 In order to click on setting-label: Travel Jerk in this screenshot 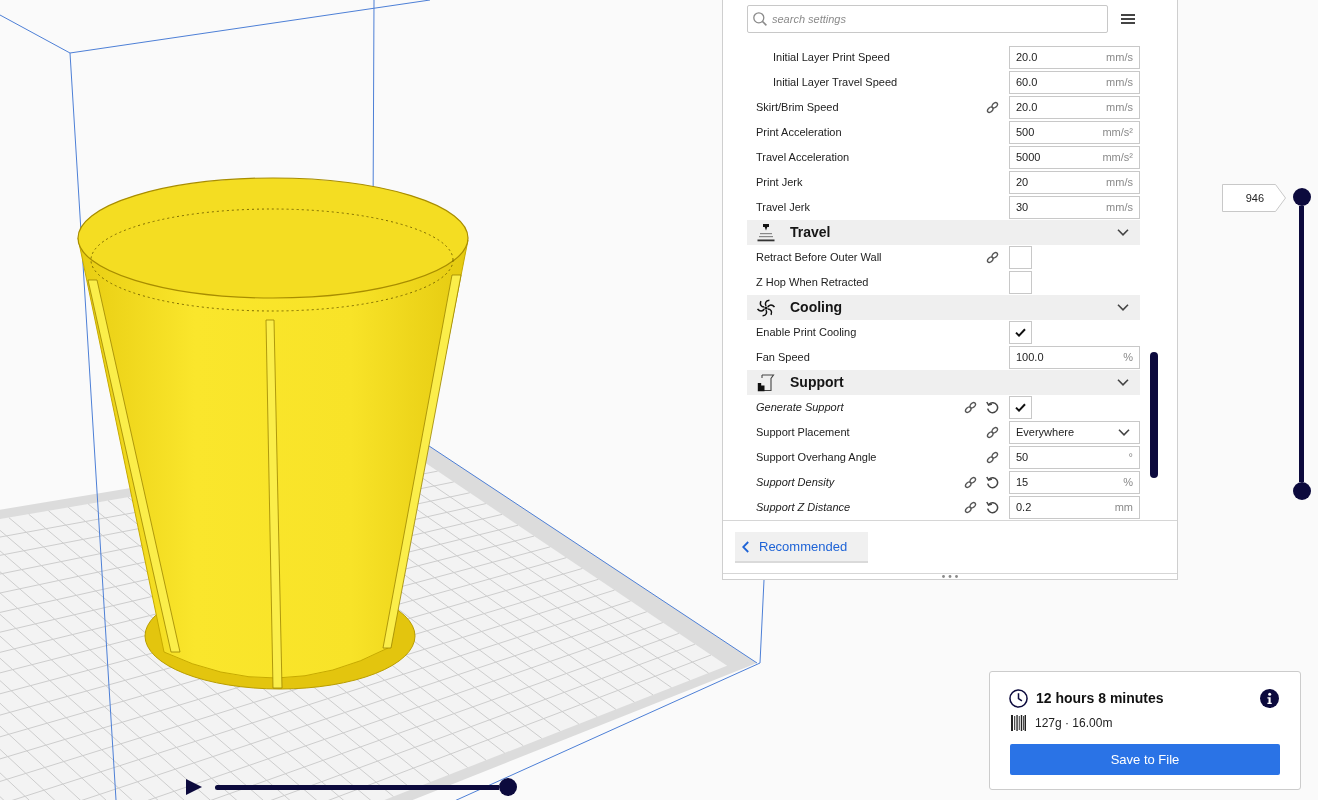, I will do `click(782, 208)`.